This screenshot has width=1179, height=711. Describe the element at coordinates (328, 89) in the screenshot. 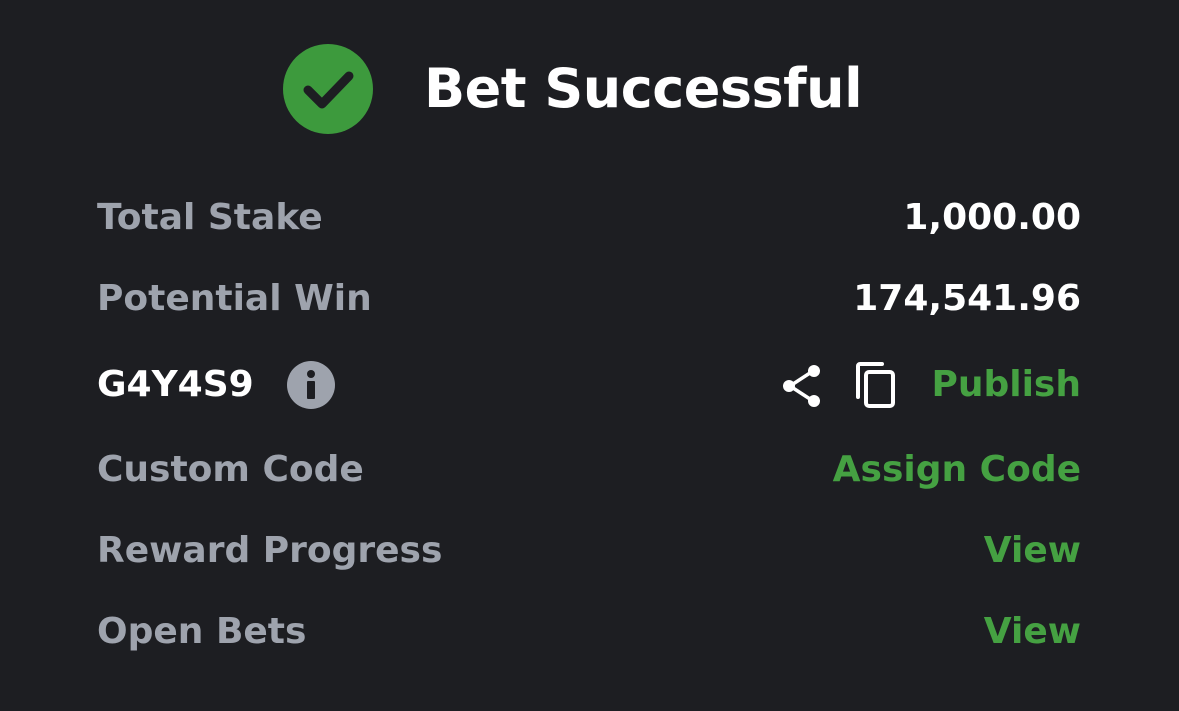

I see `check-circle-icon` at that location.